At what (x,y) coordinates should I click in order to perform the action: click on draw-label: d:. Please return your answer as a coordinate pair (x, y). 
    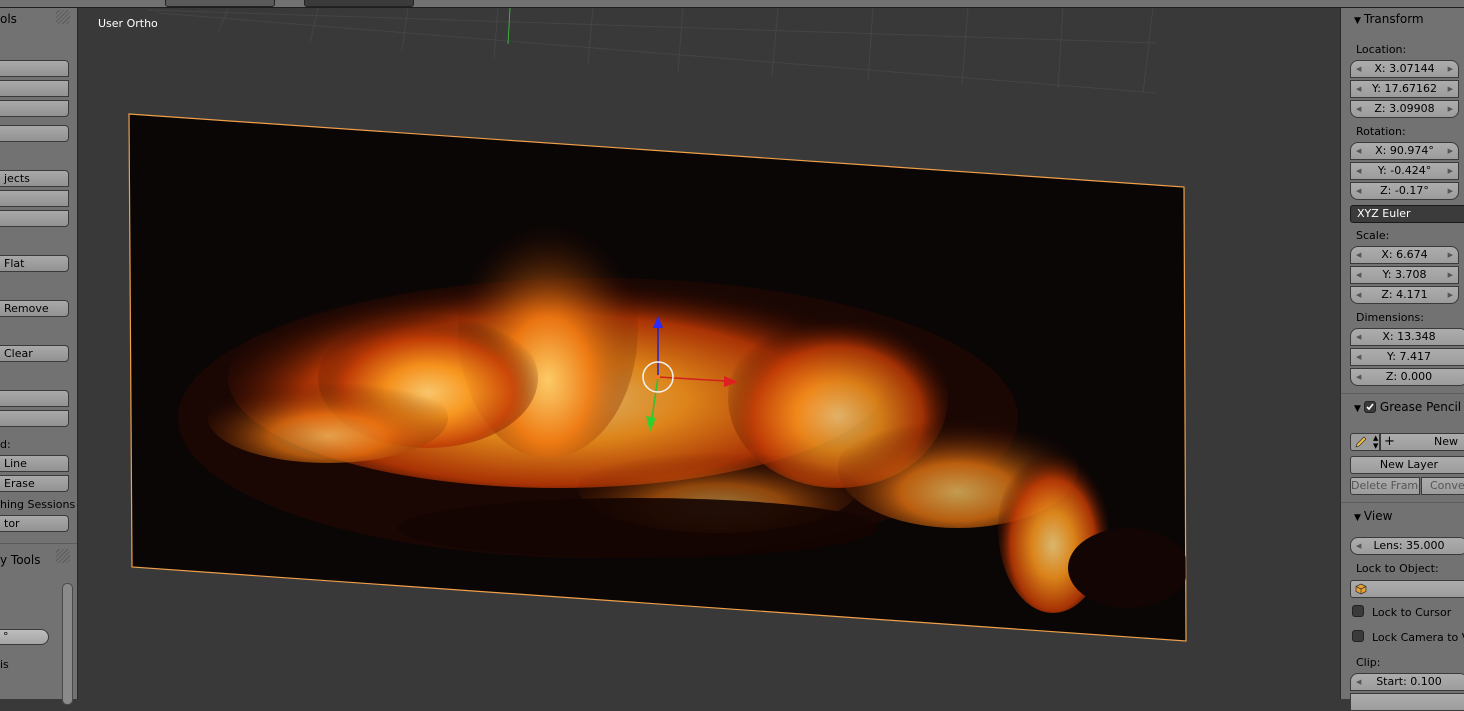
    Looking at the image, I should click on (5, 444).